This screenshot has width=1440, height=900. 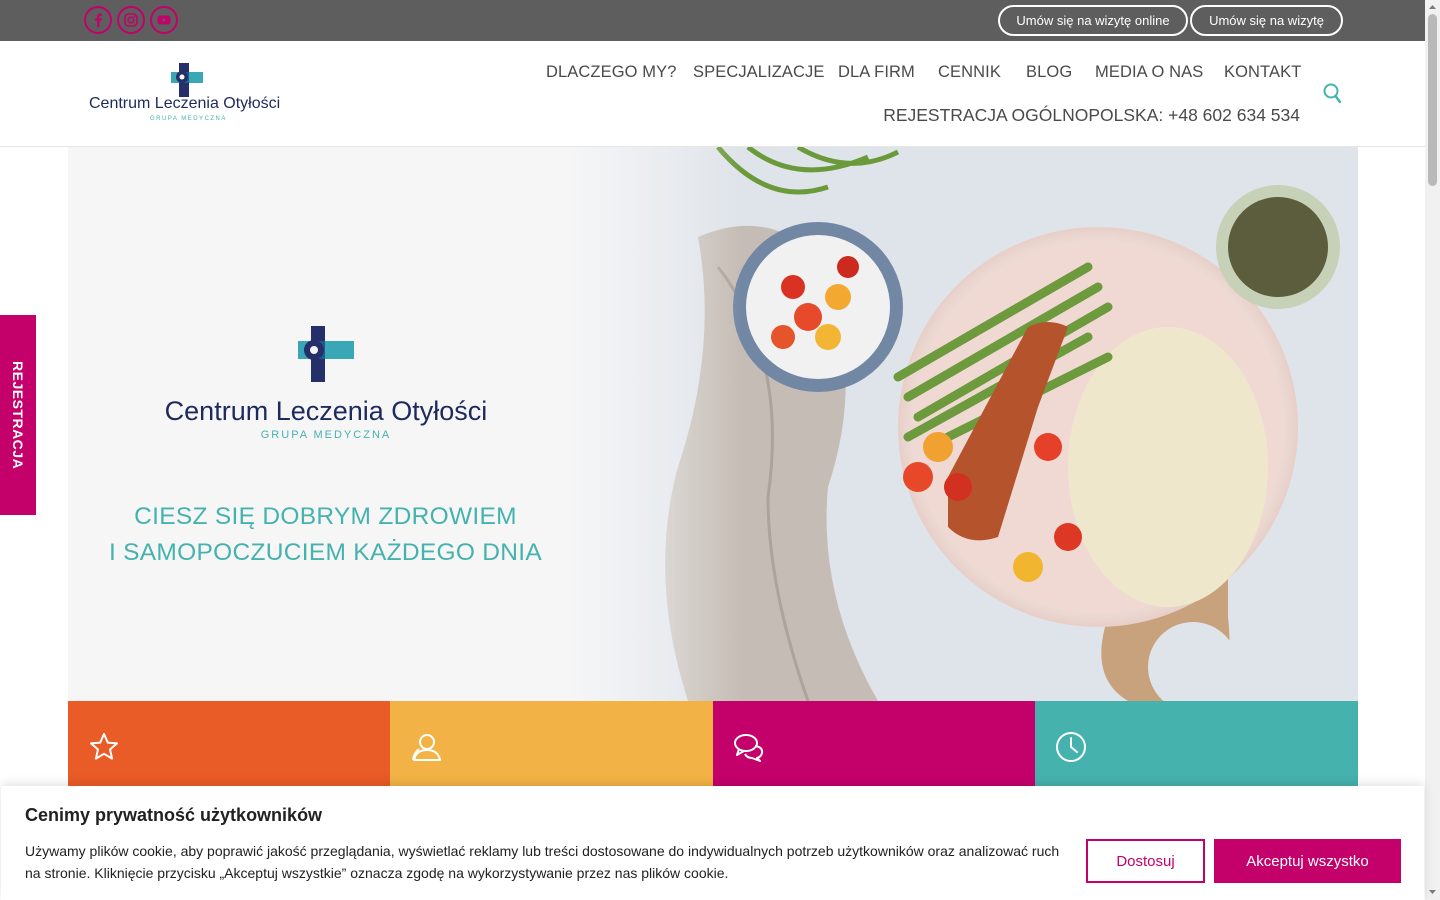 I want to click on registration-side-tab-label: REJESTRACJA, so click(x=18, y=415).